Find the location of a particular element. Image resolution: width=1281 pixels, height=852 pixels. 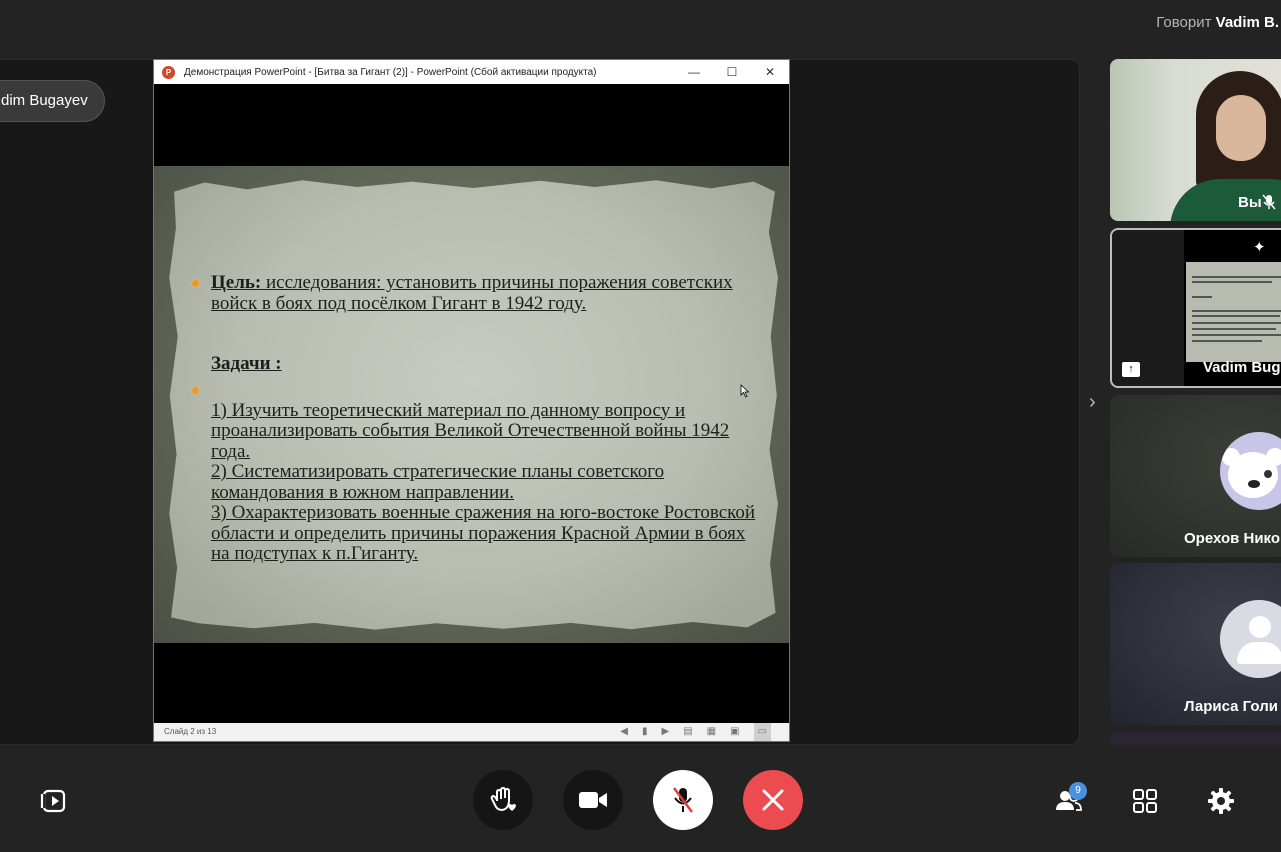

participant-face is located at coordinates (1241, 128).